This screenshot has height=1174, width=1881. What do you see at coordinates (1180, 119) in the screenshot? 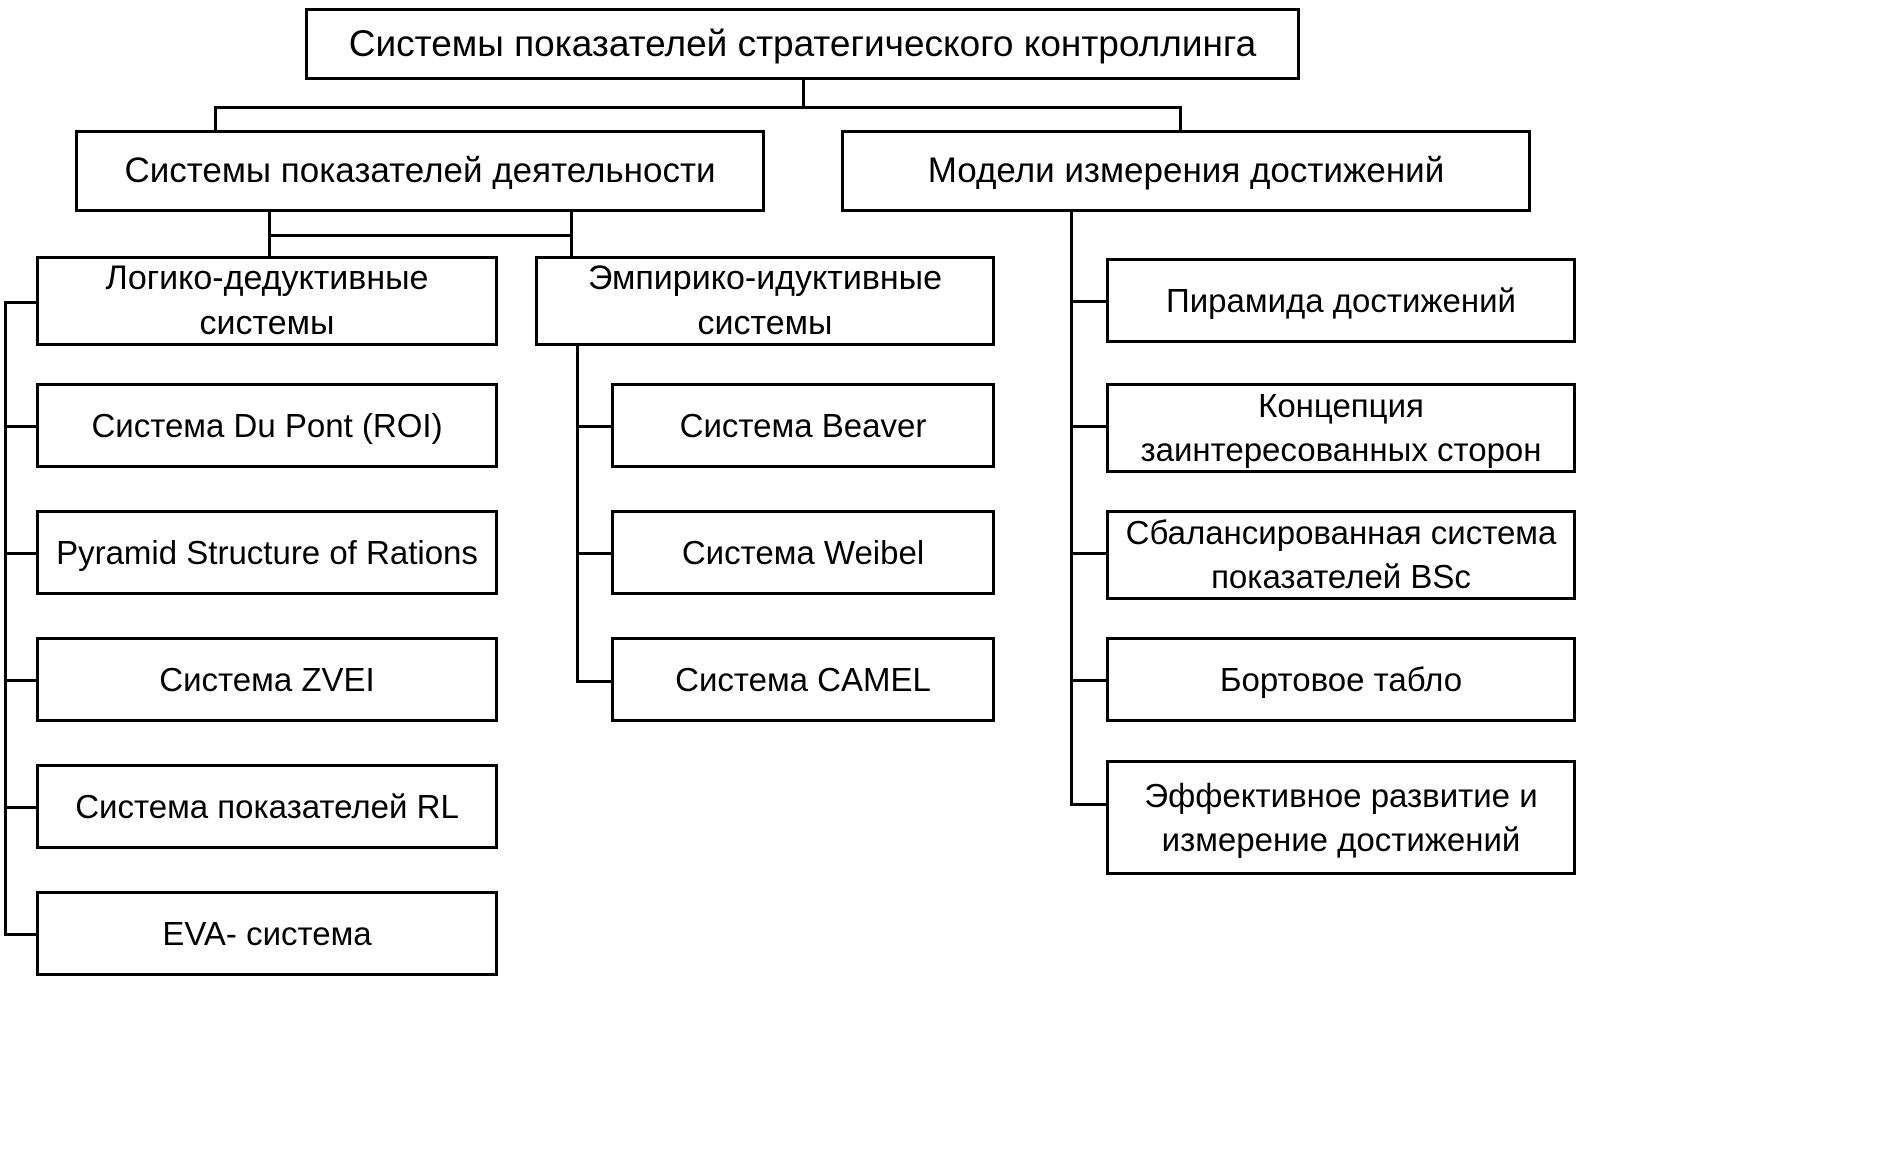
I see `connector-drop-achievement` at bounding box center [1180, 119].